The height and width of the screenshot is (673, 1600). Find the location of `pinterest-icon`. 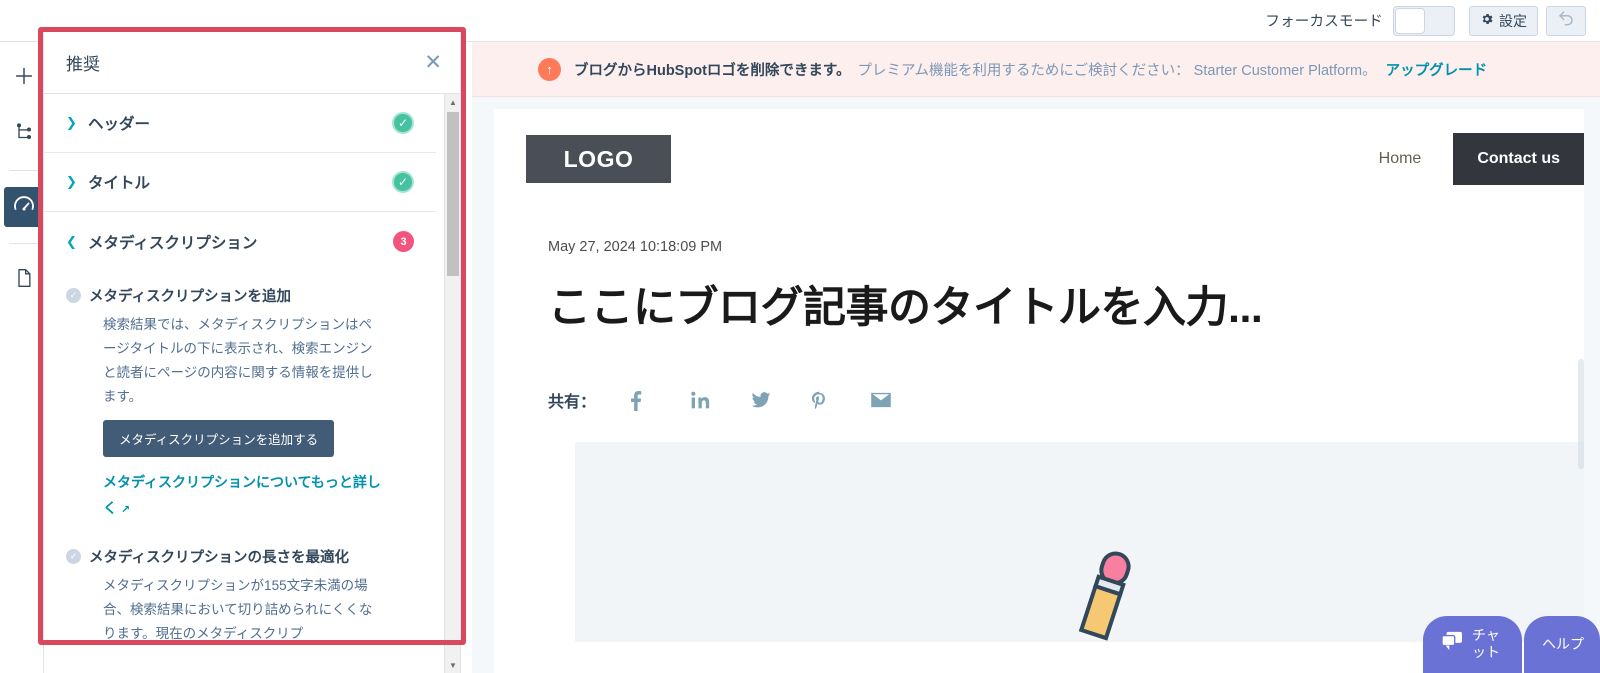

pinterest-icon is located at coordinates (840, 400).